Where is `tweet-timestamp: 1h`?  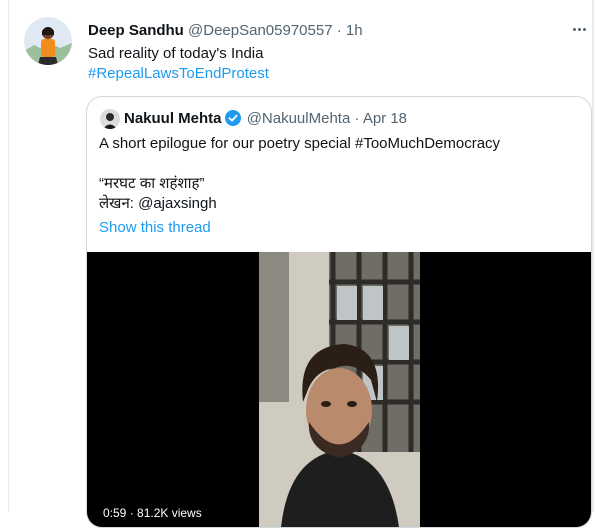 tweet-timestamp: 1h is located at coordinates (354, 30).